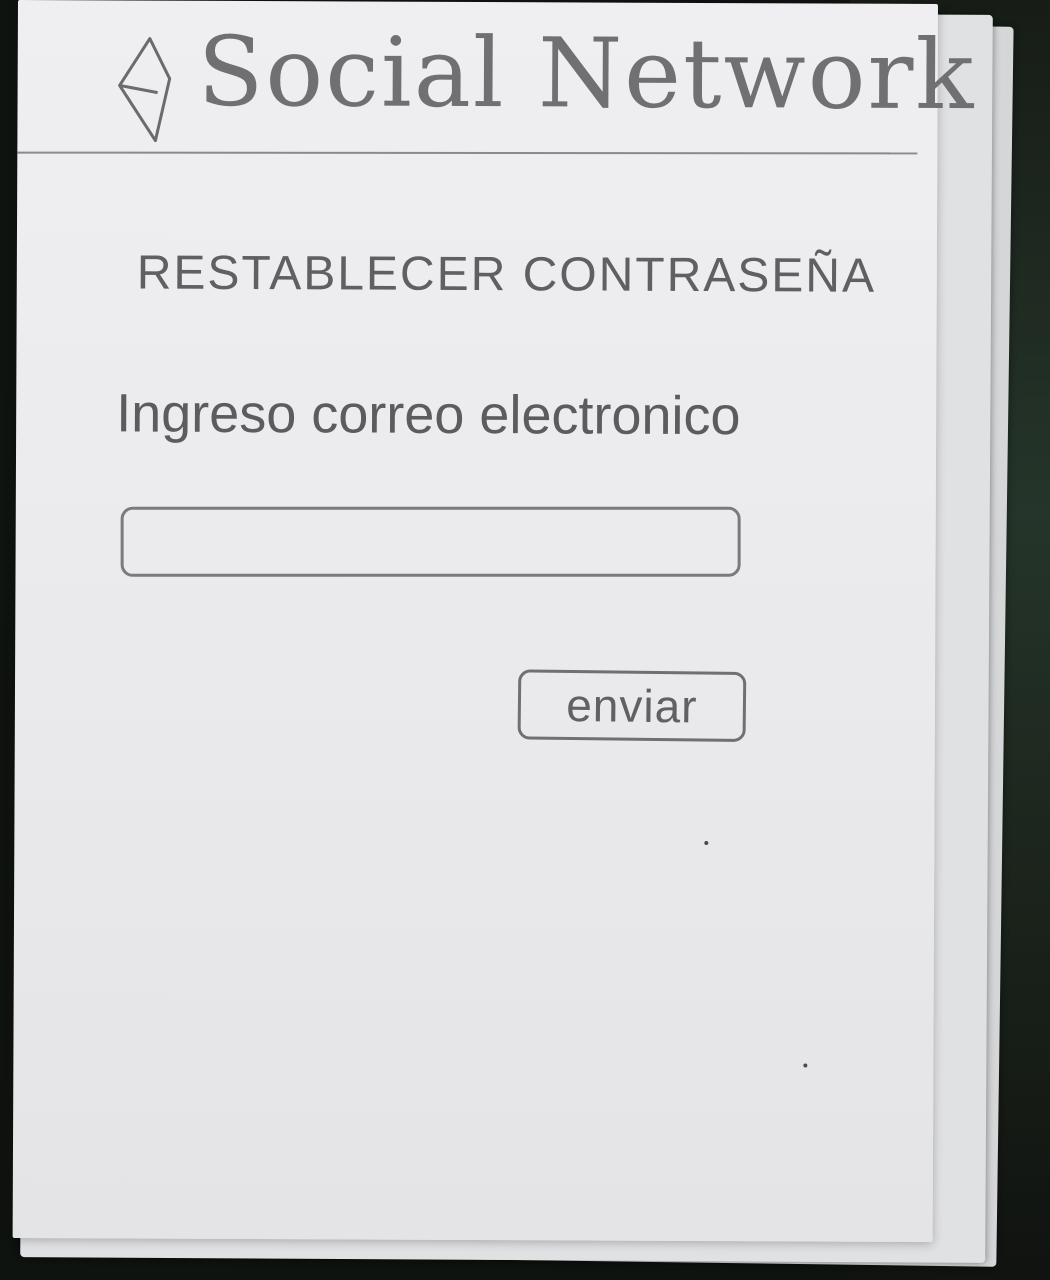 This screenshot has width=1050, height=1280. I want to click on app-header: Social Network, so click(496, 77).